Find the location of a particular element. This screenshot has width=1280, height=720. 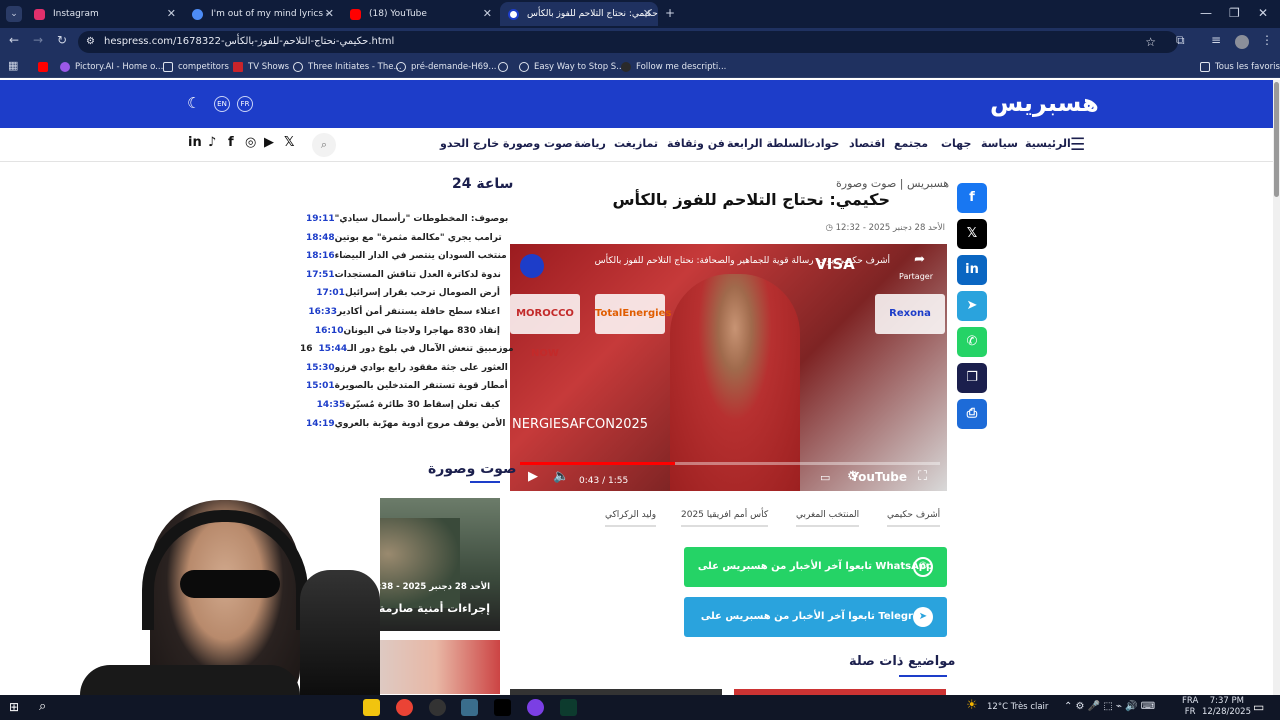

menu-regions: جهات is located at coordinates (956, 143).